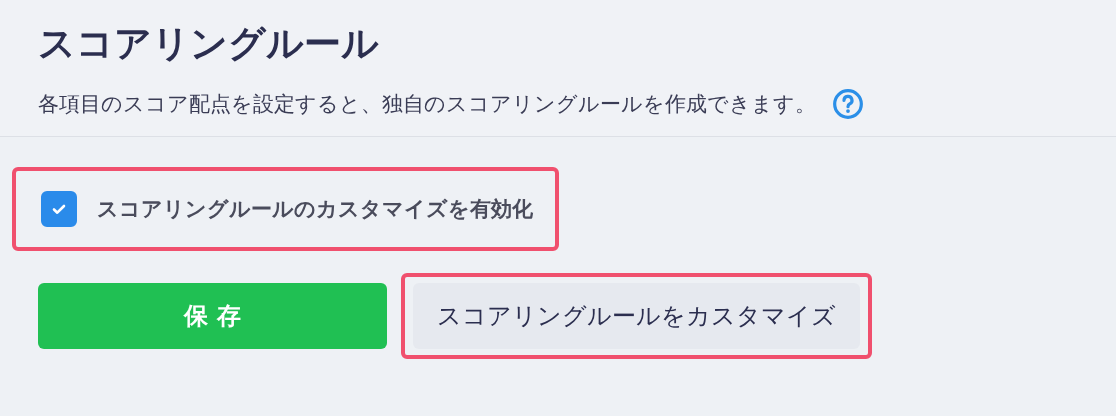 This screenshot has width=1116, height=416. Describe the element at coordinates (636, 316) in the screenshot. I see `customize-button: スコアリングルールをカスタマイズ` at that location.